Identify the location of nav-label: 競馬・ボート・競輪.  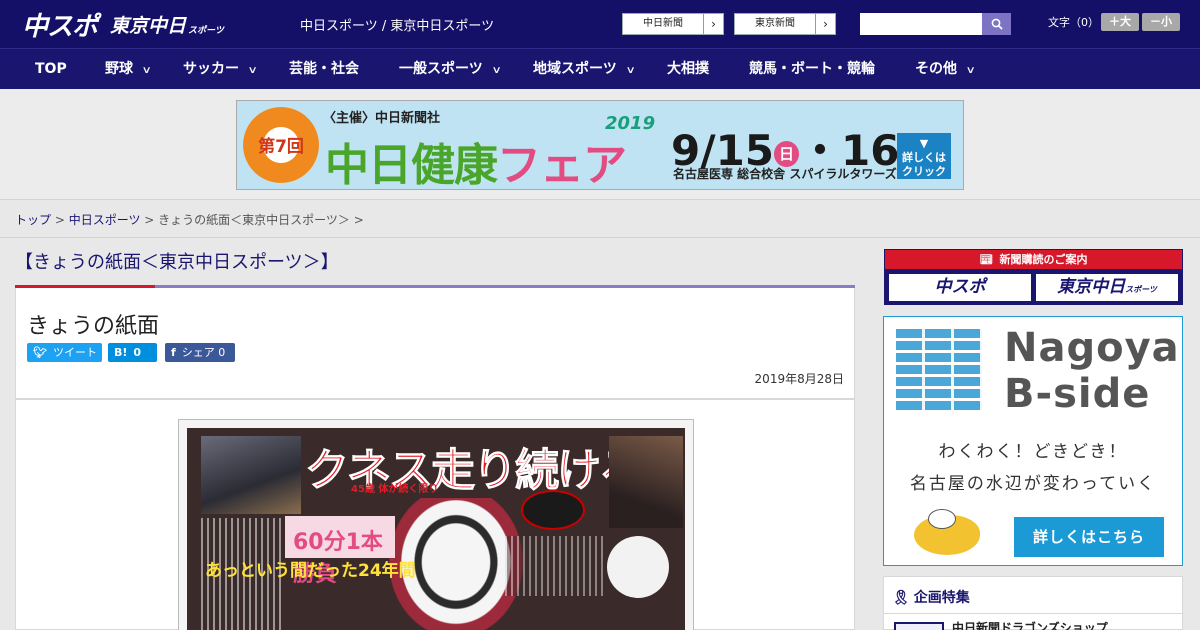
(812, 69).